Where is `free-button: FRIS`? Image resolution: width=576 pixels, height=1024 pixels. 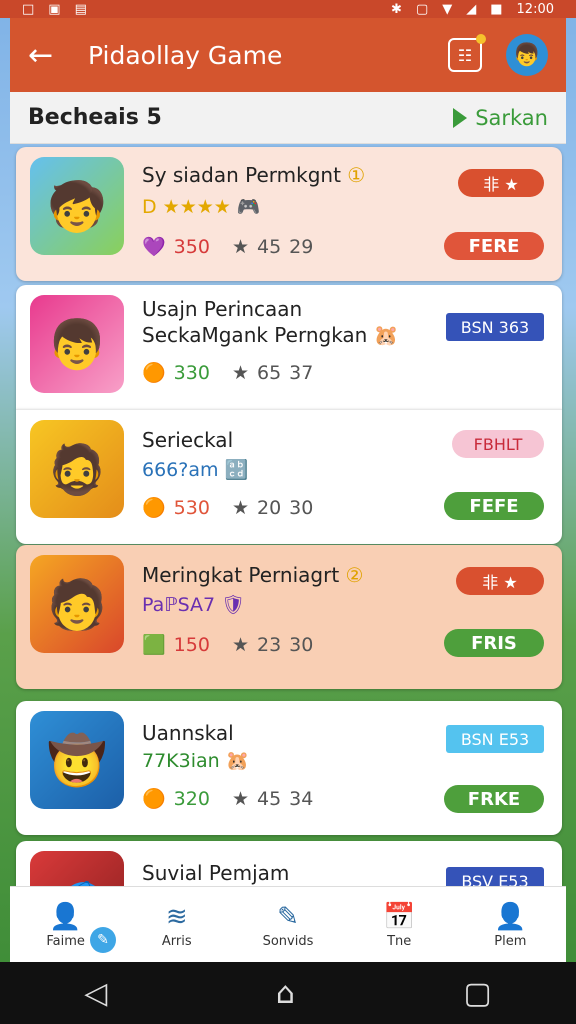
free-button: FRIS is located at coordinates (494, 643).